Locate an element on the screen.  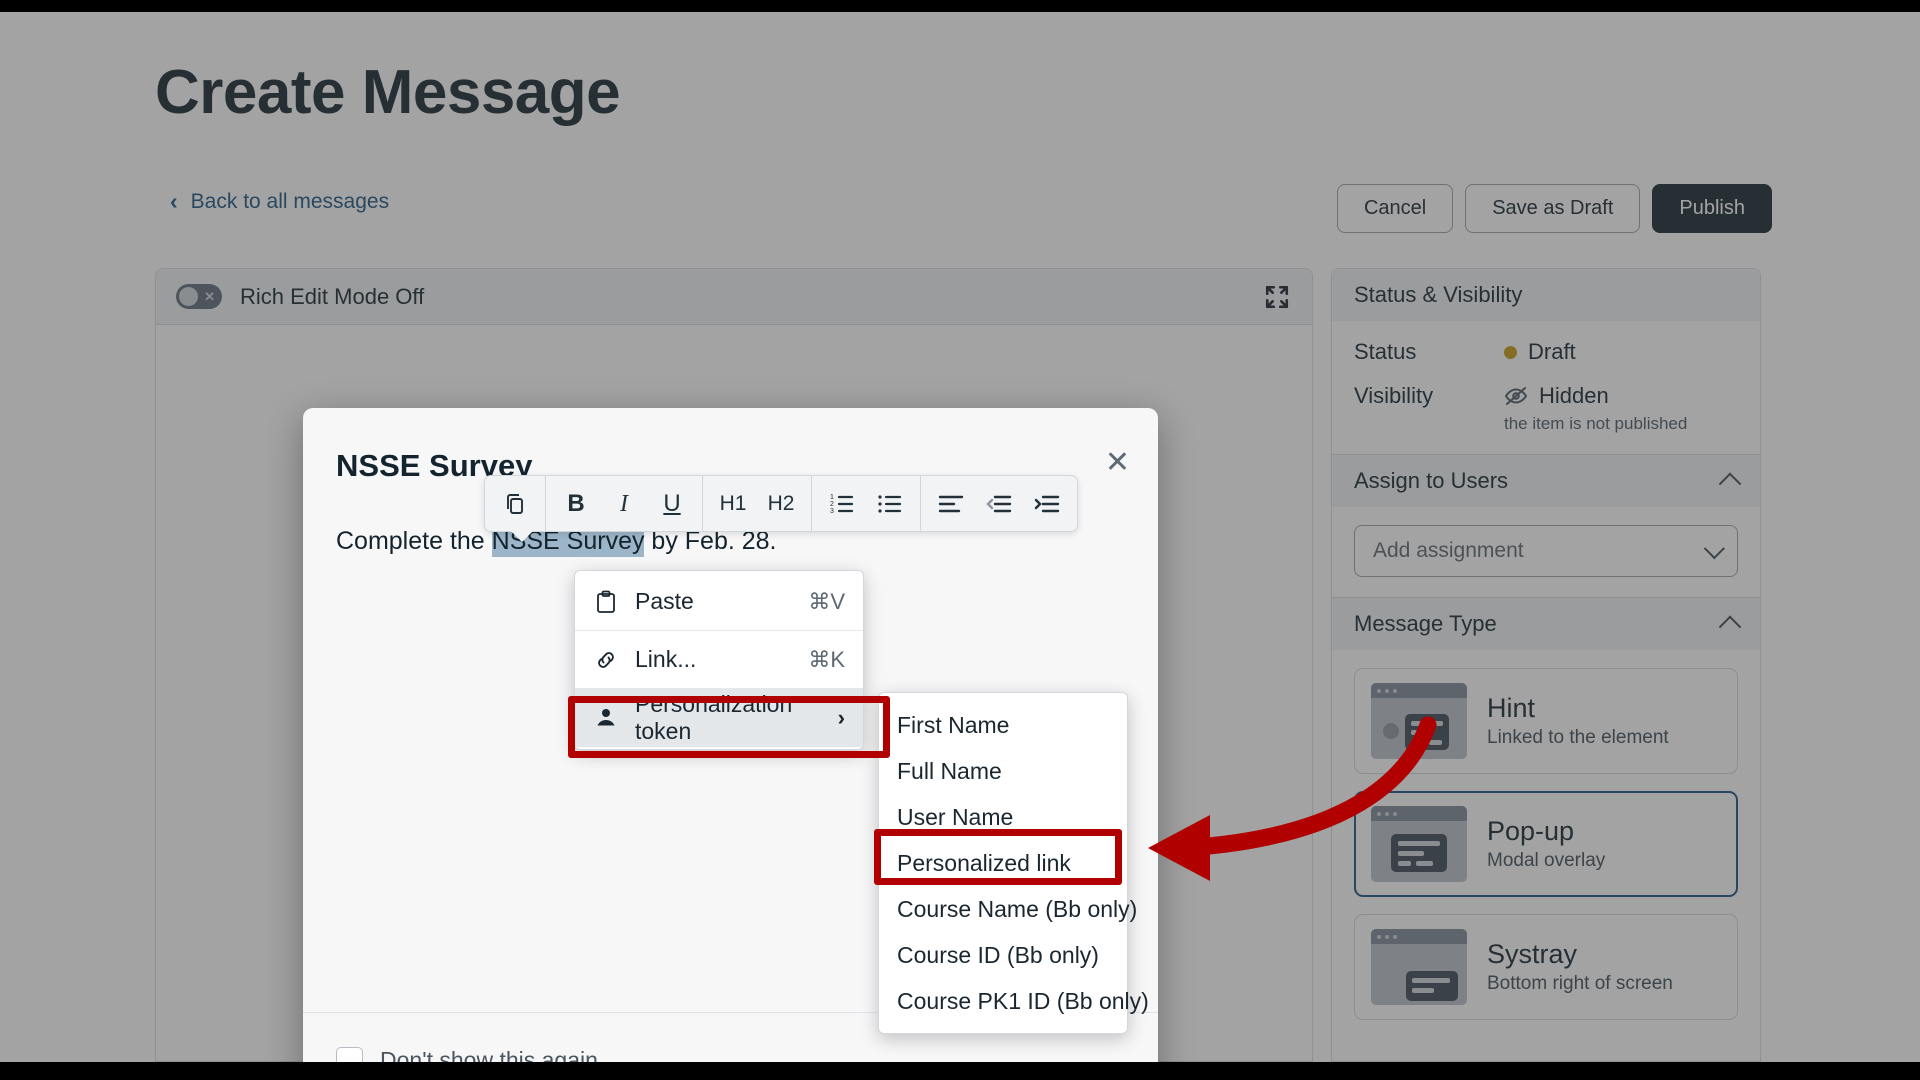
link-icon is located at coordinates (606, 660).